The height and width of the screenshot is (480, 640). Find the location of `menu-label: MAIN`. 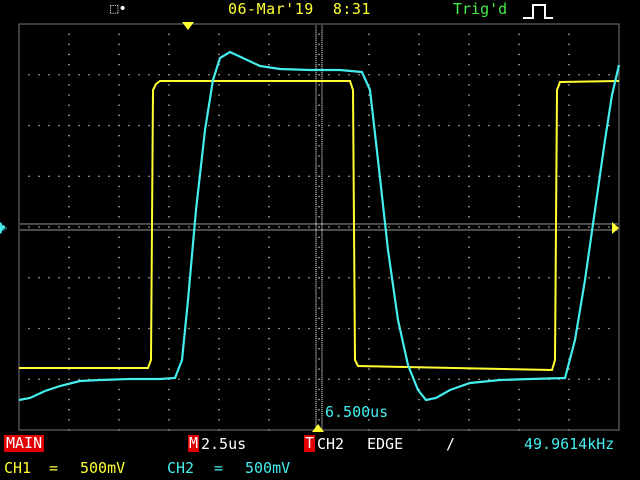

menu-label: MAIN is located at coordinates (24, 443).